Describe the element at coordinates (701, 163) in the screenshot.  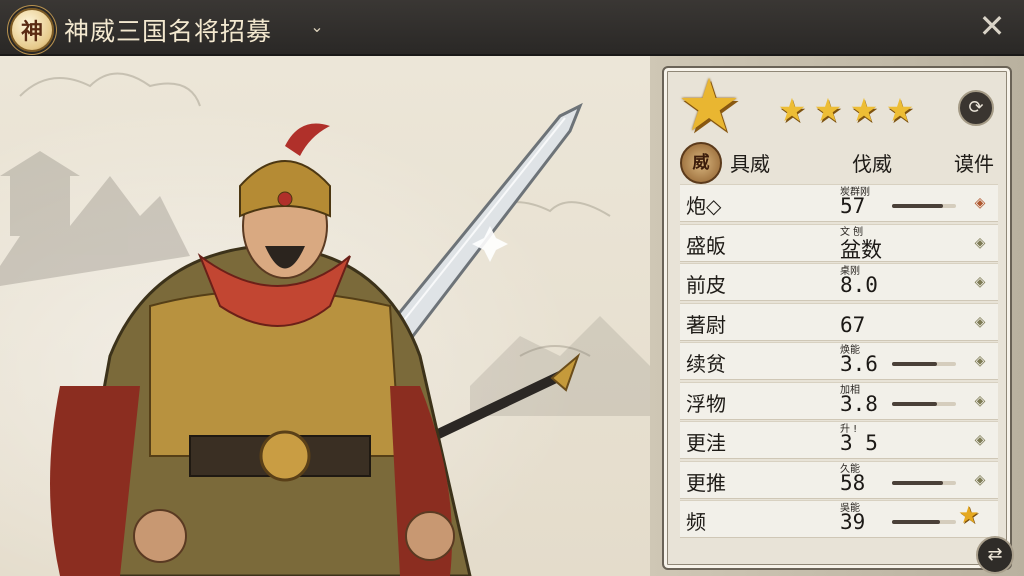
I see `badge-icon: 威` at that location.